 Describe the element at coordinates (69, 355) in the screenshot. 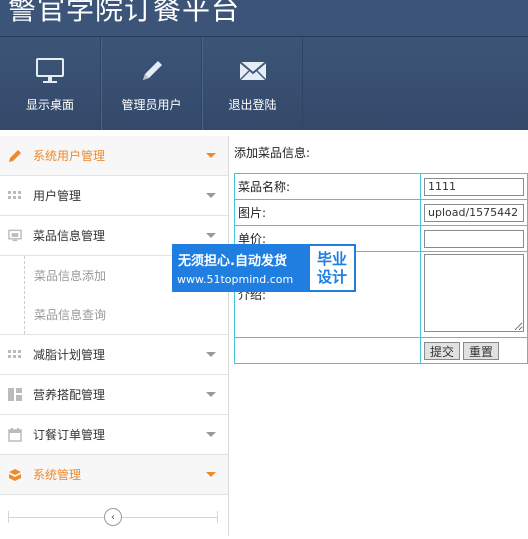

I see `sidebar-item-label: 减脂计划管理` at that location.